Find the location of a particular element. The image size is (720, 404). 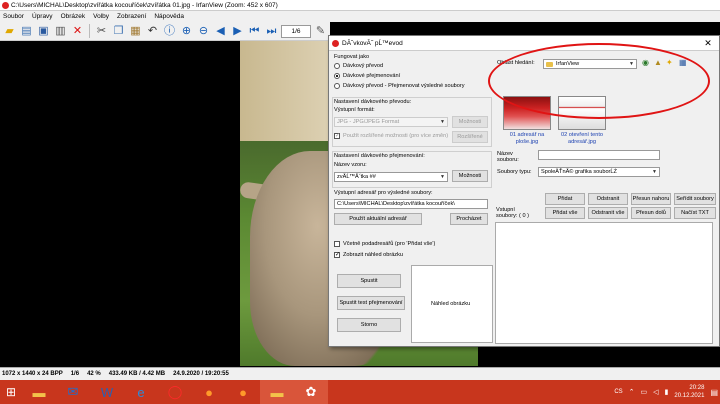

taskbar-word-icon: W is located at coordinates (107, 392).